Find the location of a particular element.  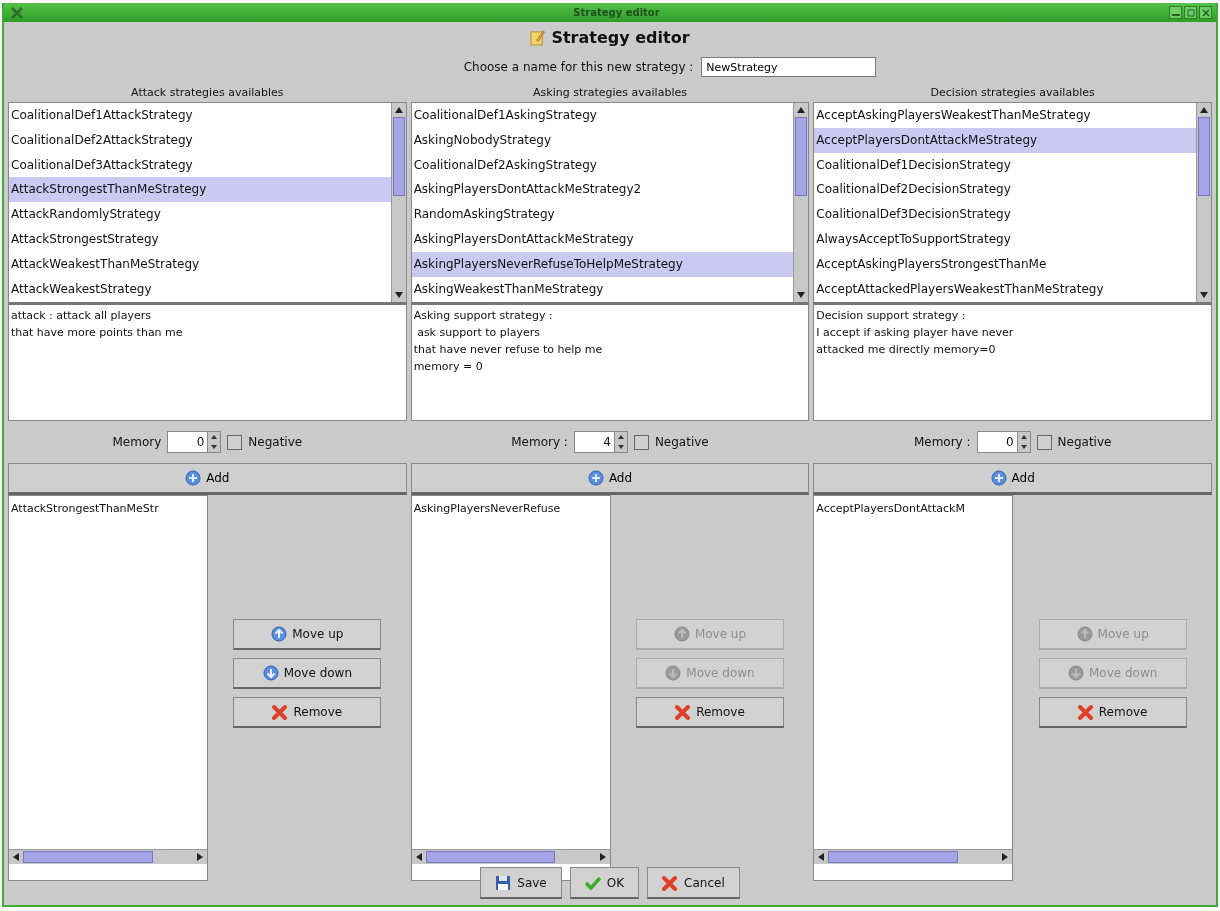

window-title: Strategy editor is located at coordinates (616, 12).